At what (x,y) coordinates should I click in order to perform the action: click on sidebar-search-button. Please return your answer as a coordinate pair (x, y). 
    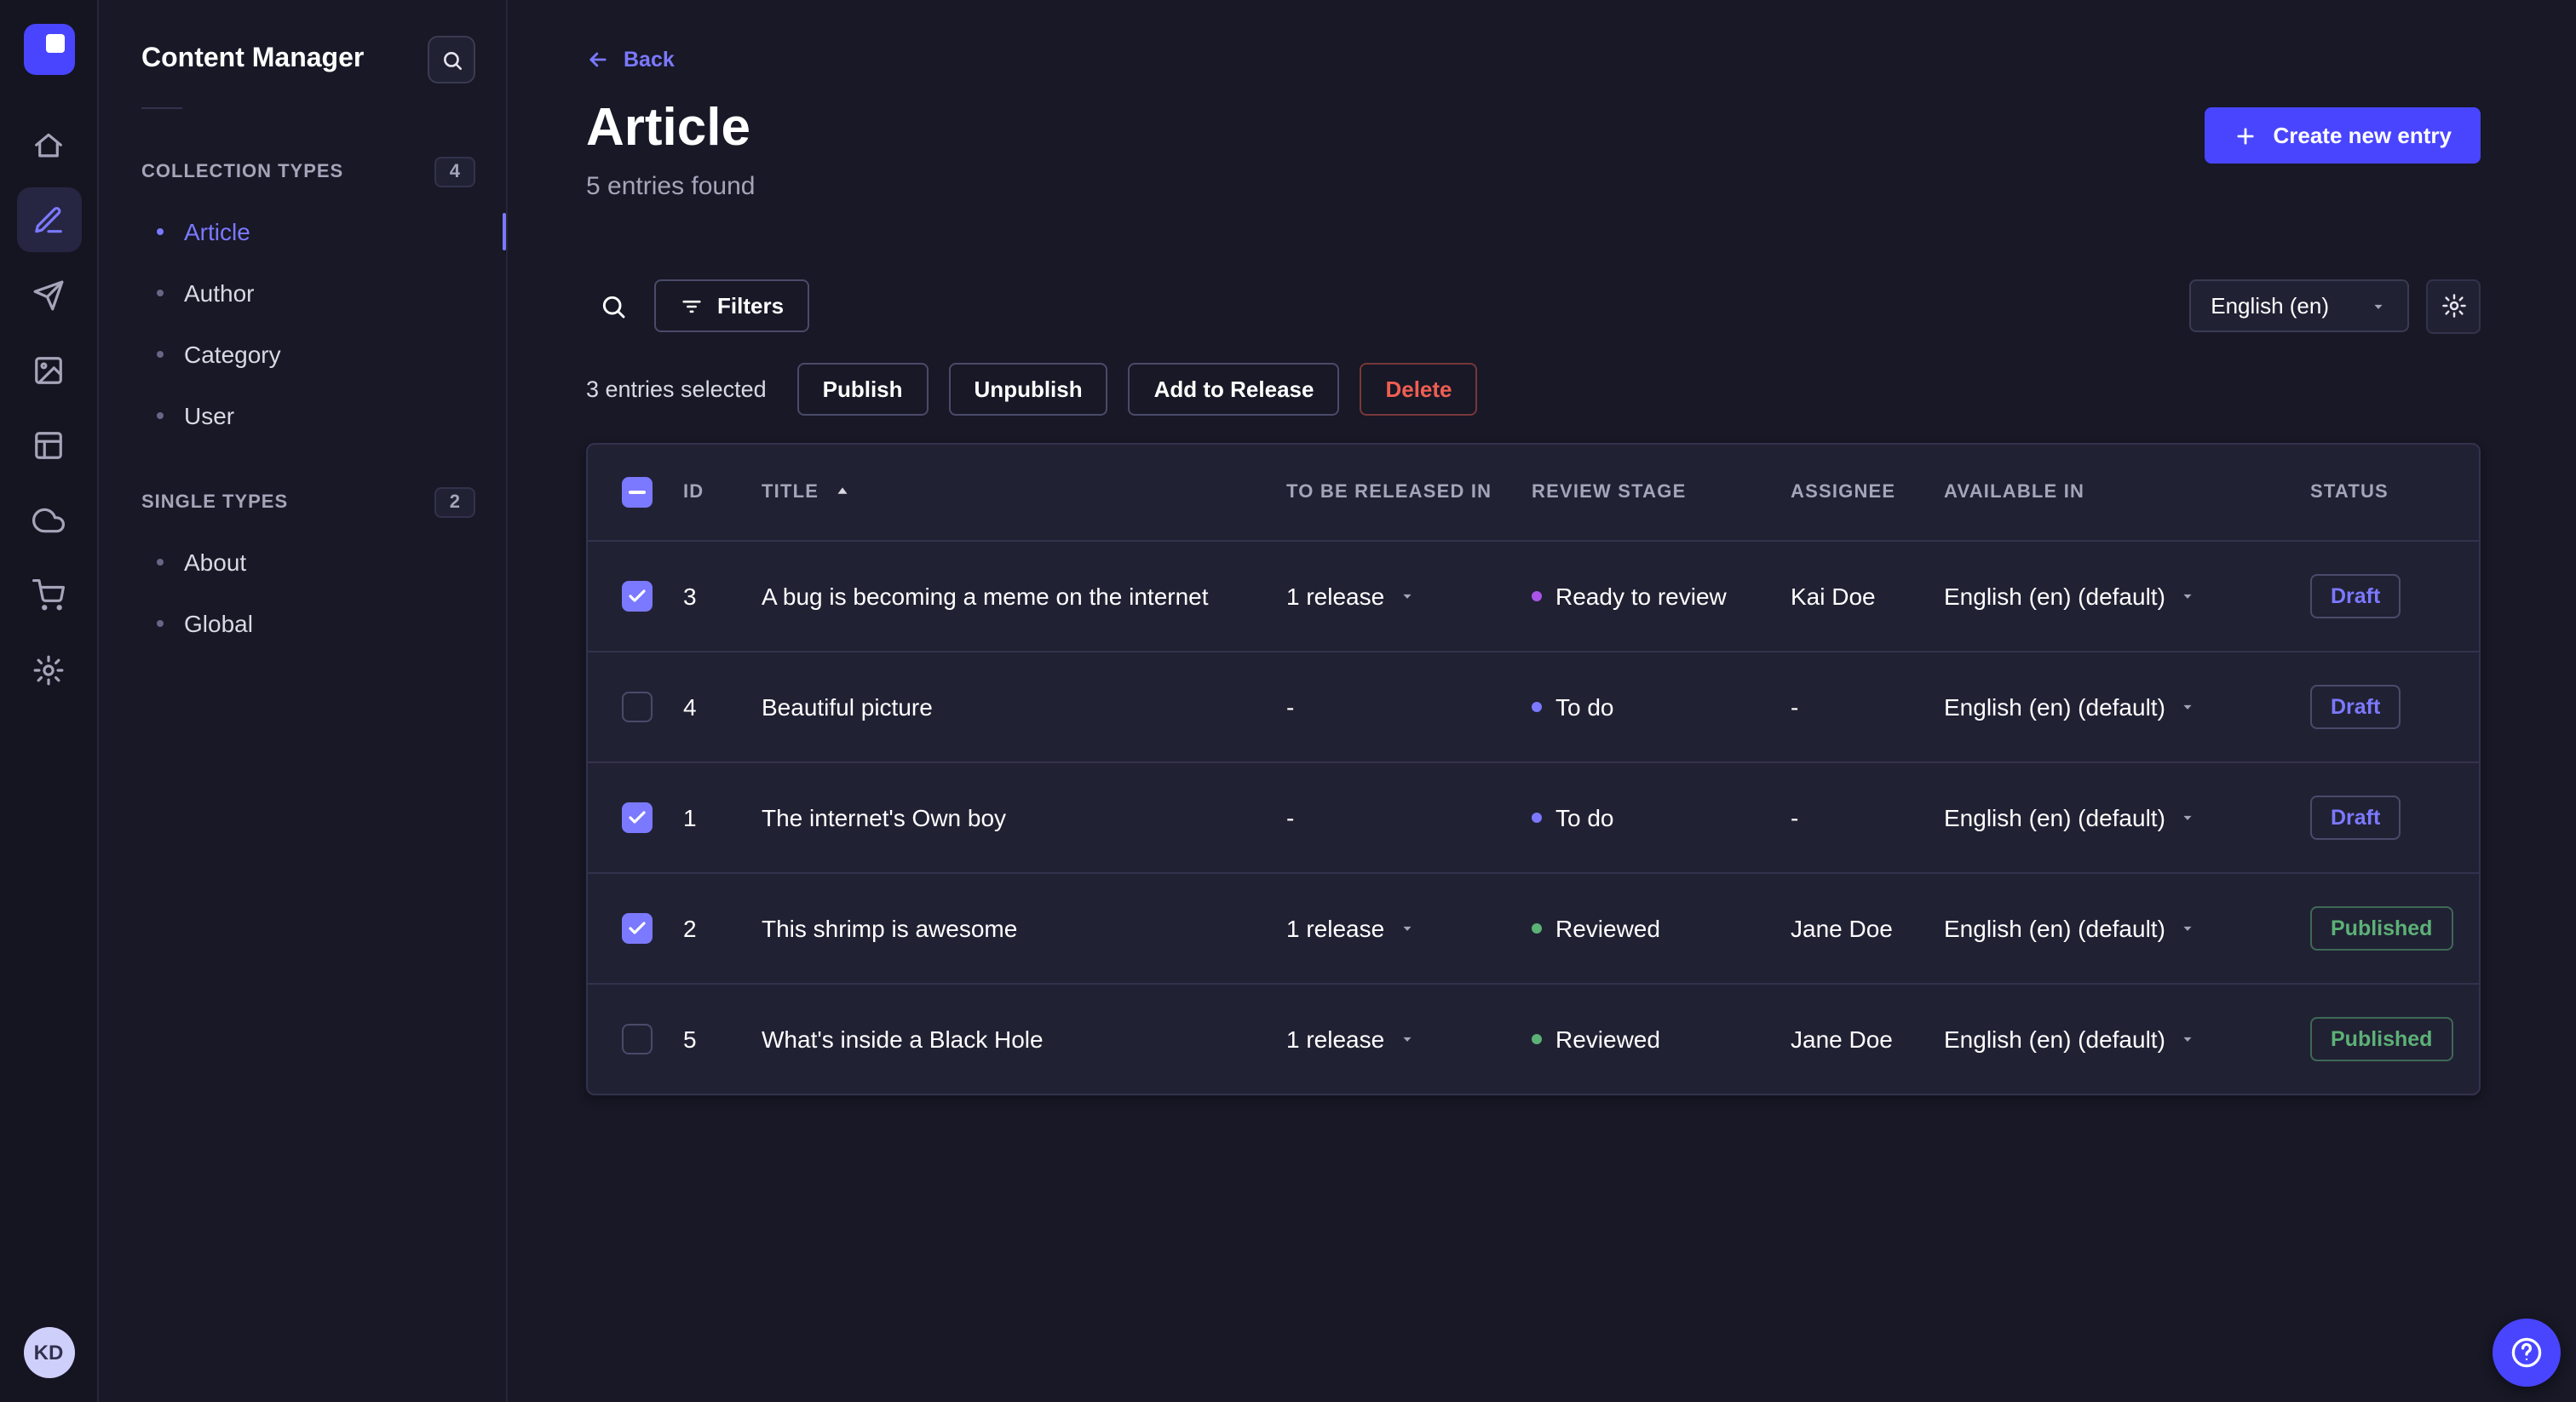
    Looking at the image, I should click on (452, 59).